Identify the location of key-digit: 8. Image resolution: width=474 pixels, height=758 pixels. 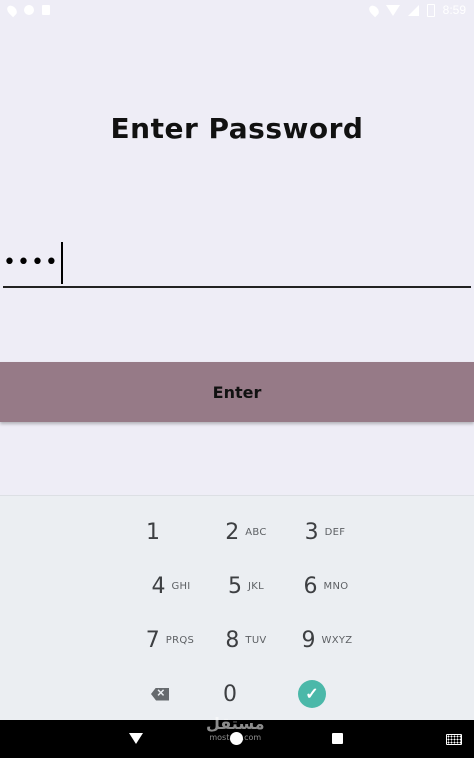
(232, 640).